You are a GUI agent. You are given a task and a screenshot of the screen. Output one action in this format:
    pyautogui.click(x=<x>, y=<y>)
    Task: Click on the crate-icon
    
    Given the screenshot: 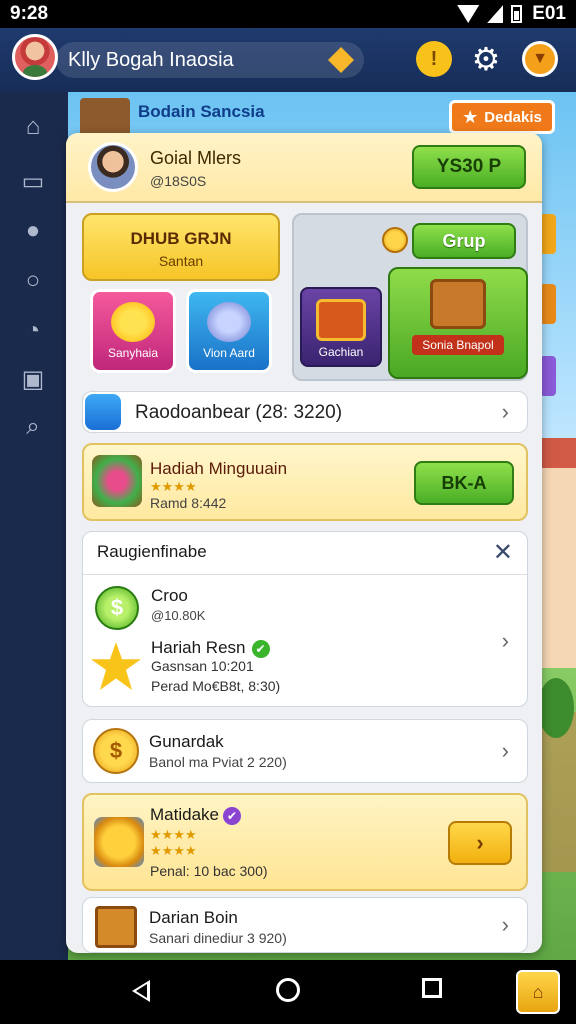 What is the action you would take?
    pyautogui.click(x=116, y=927)
    